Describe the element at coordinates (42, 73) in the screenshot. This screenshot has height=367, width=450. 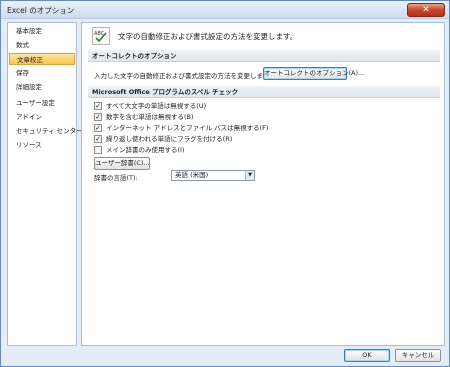
I see `sidebar-item-save: 保存` at that location.